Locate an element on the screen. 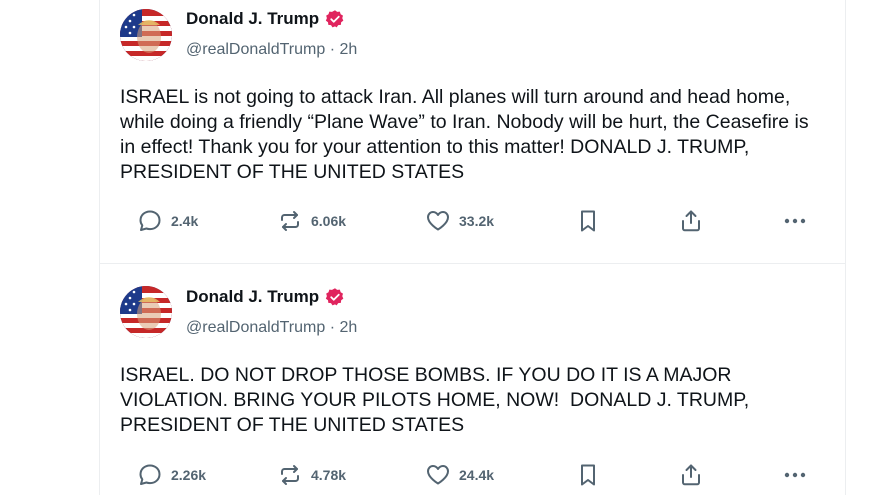  repost-button: 6.06k is located at coordinates (311, 221).